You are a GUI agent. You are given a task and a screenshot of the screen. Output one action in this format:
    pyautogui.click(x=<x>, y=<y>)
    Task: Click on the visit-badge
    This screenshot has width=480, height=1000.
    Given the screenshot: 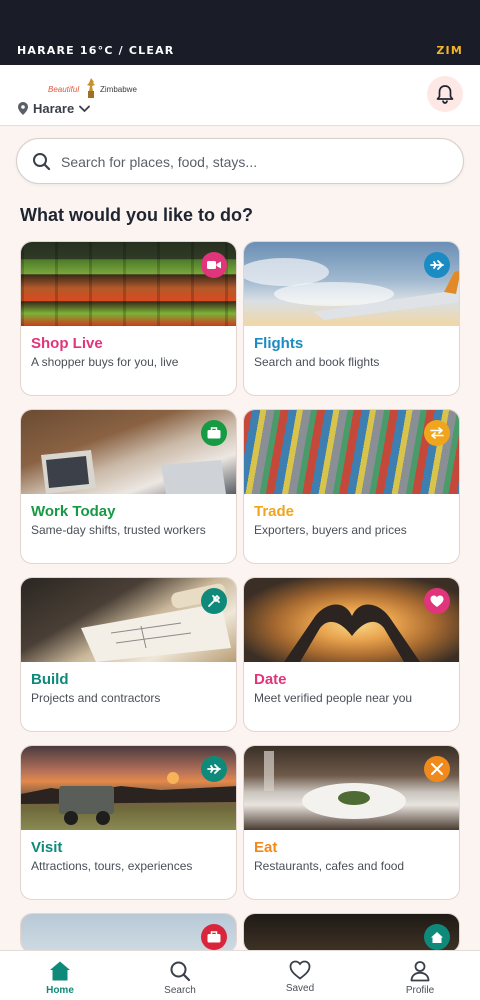 What is the action you would take?
    pyautogui.click(x=214, y=769)
    